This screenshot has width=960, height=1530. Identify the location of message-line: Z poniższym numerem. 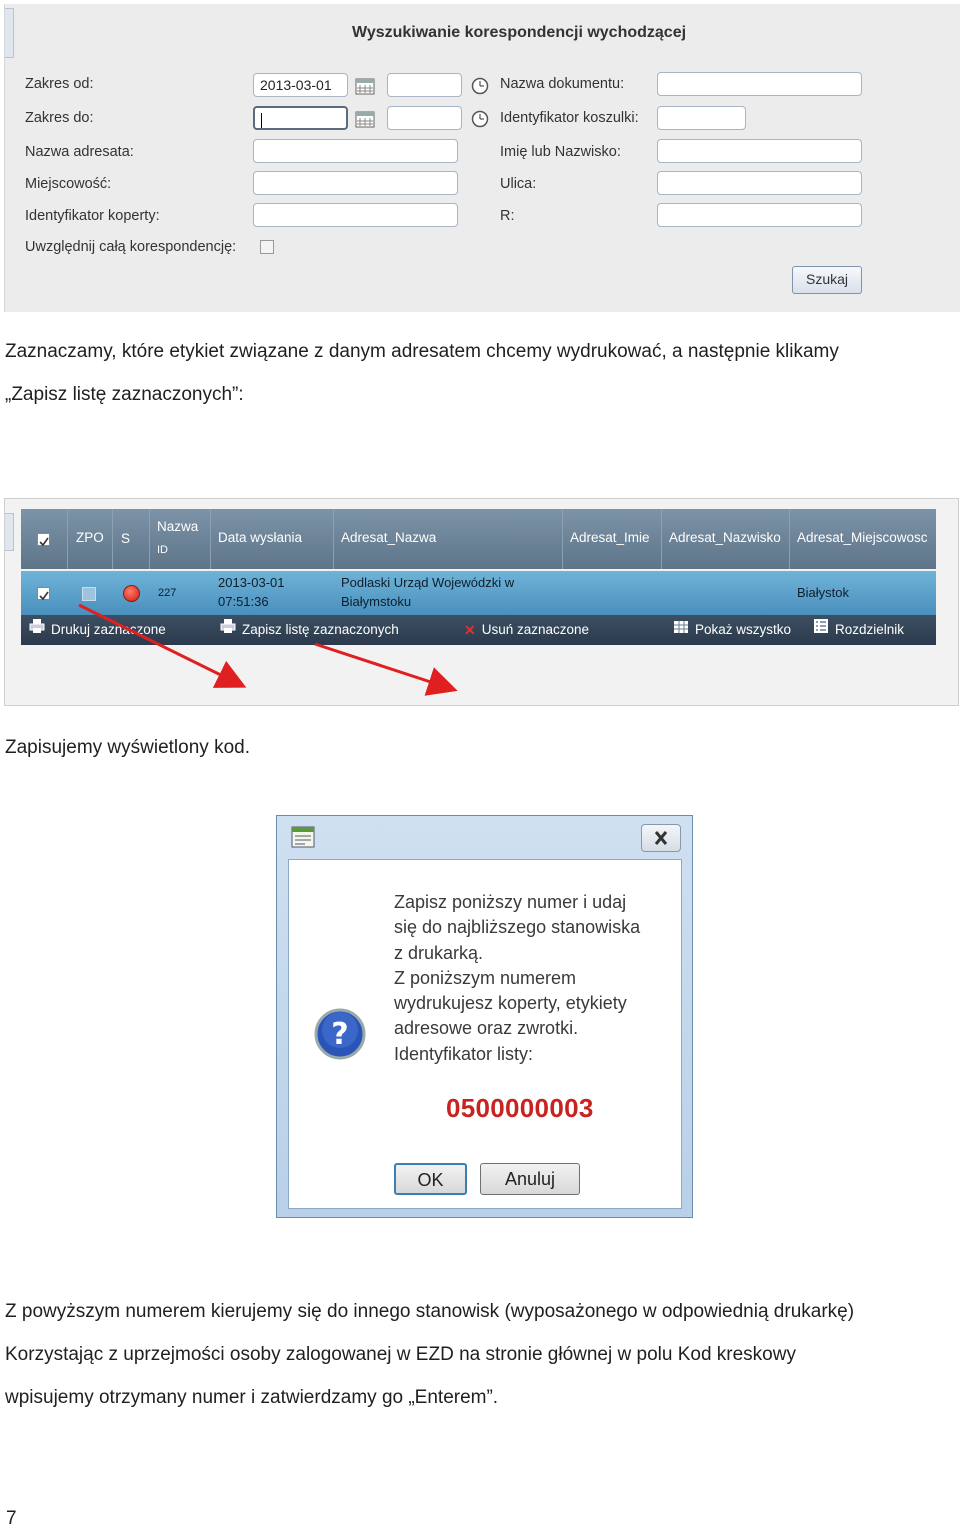
(485, 977).